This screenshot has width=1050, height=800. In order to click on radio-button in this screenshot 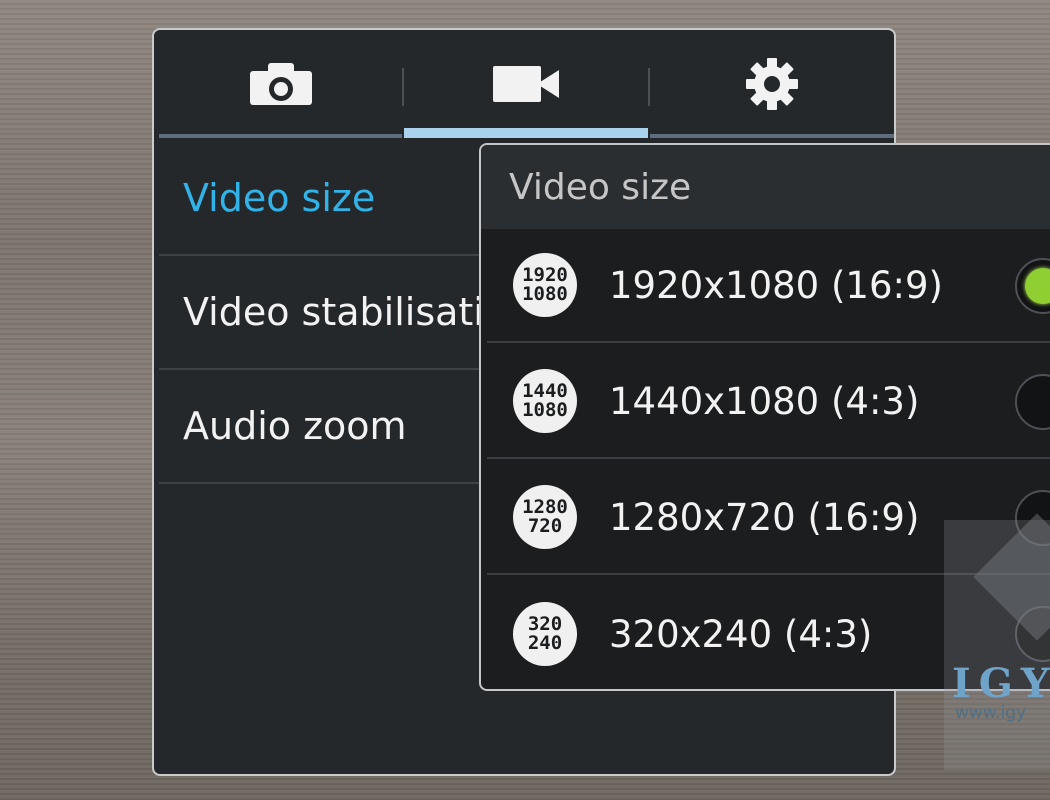, I will do `click(1032, 402)`.